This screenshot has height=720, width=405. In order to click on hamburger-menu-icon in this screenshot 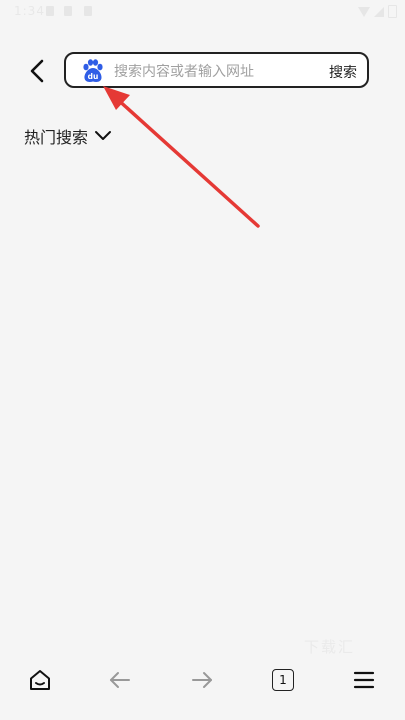, I will do `click(364, 680)`.